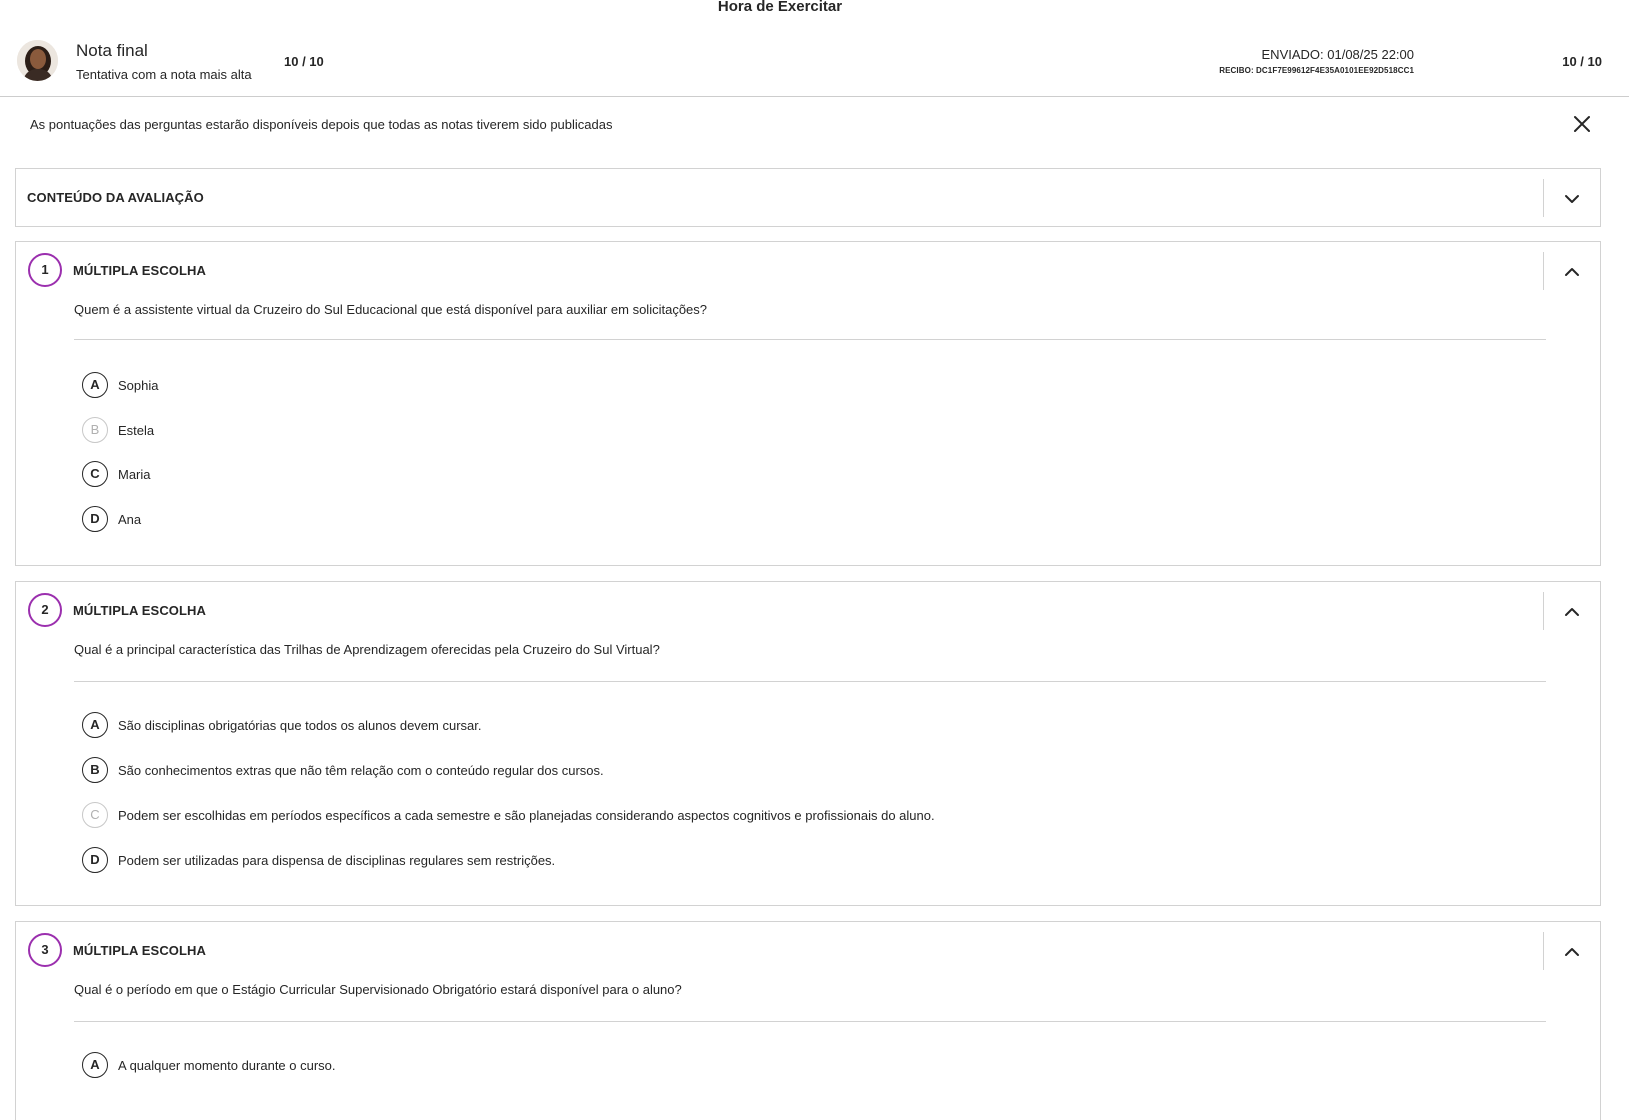  Describe the element at coordinates (45, 950) in the screenshot. I see `question-number: 3` at that location.